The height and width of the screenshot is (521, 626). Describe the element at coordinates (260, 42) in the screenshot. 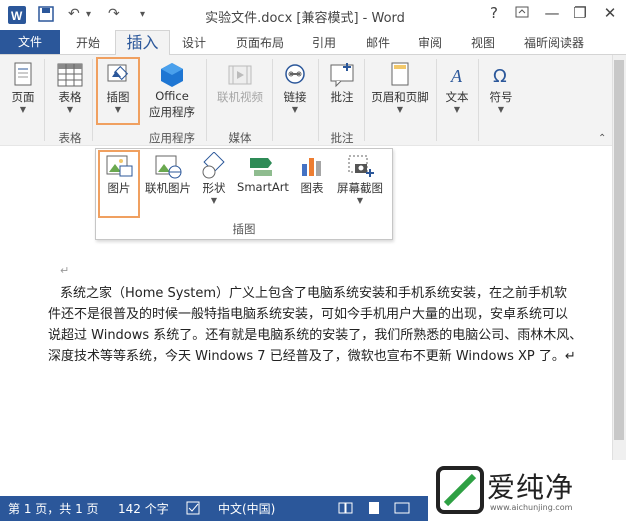

I see `tab-page-layout: 页面布局` at that location.